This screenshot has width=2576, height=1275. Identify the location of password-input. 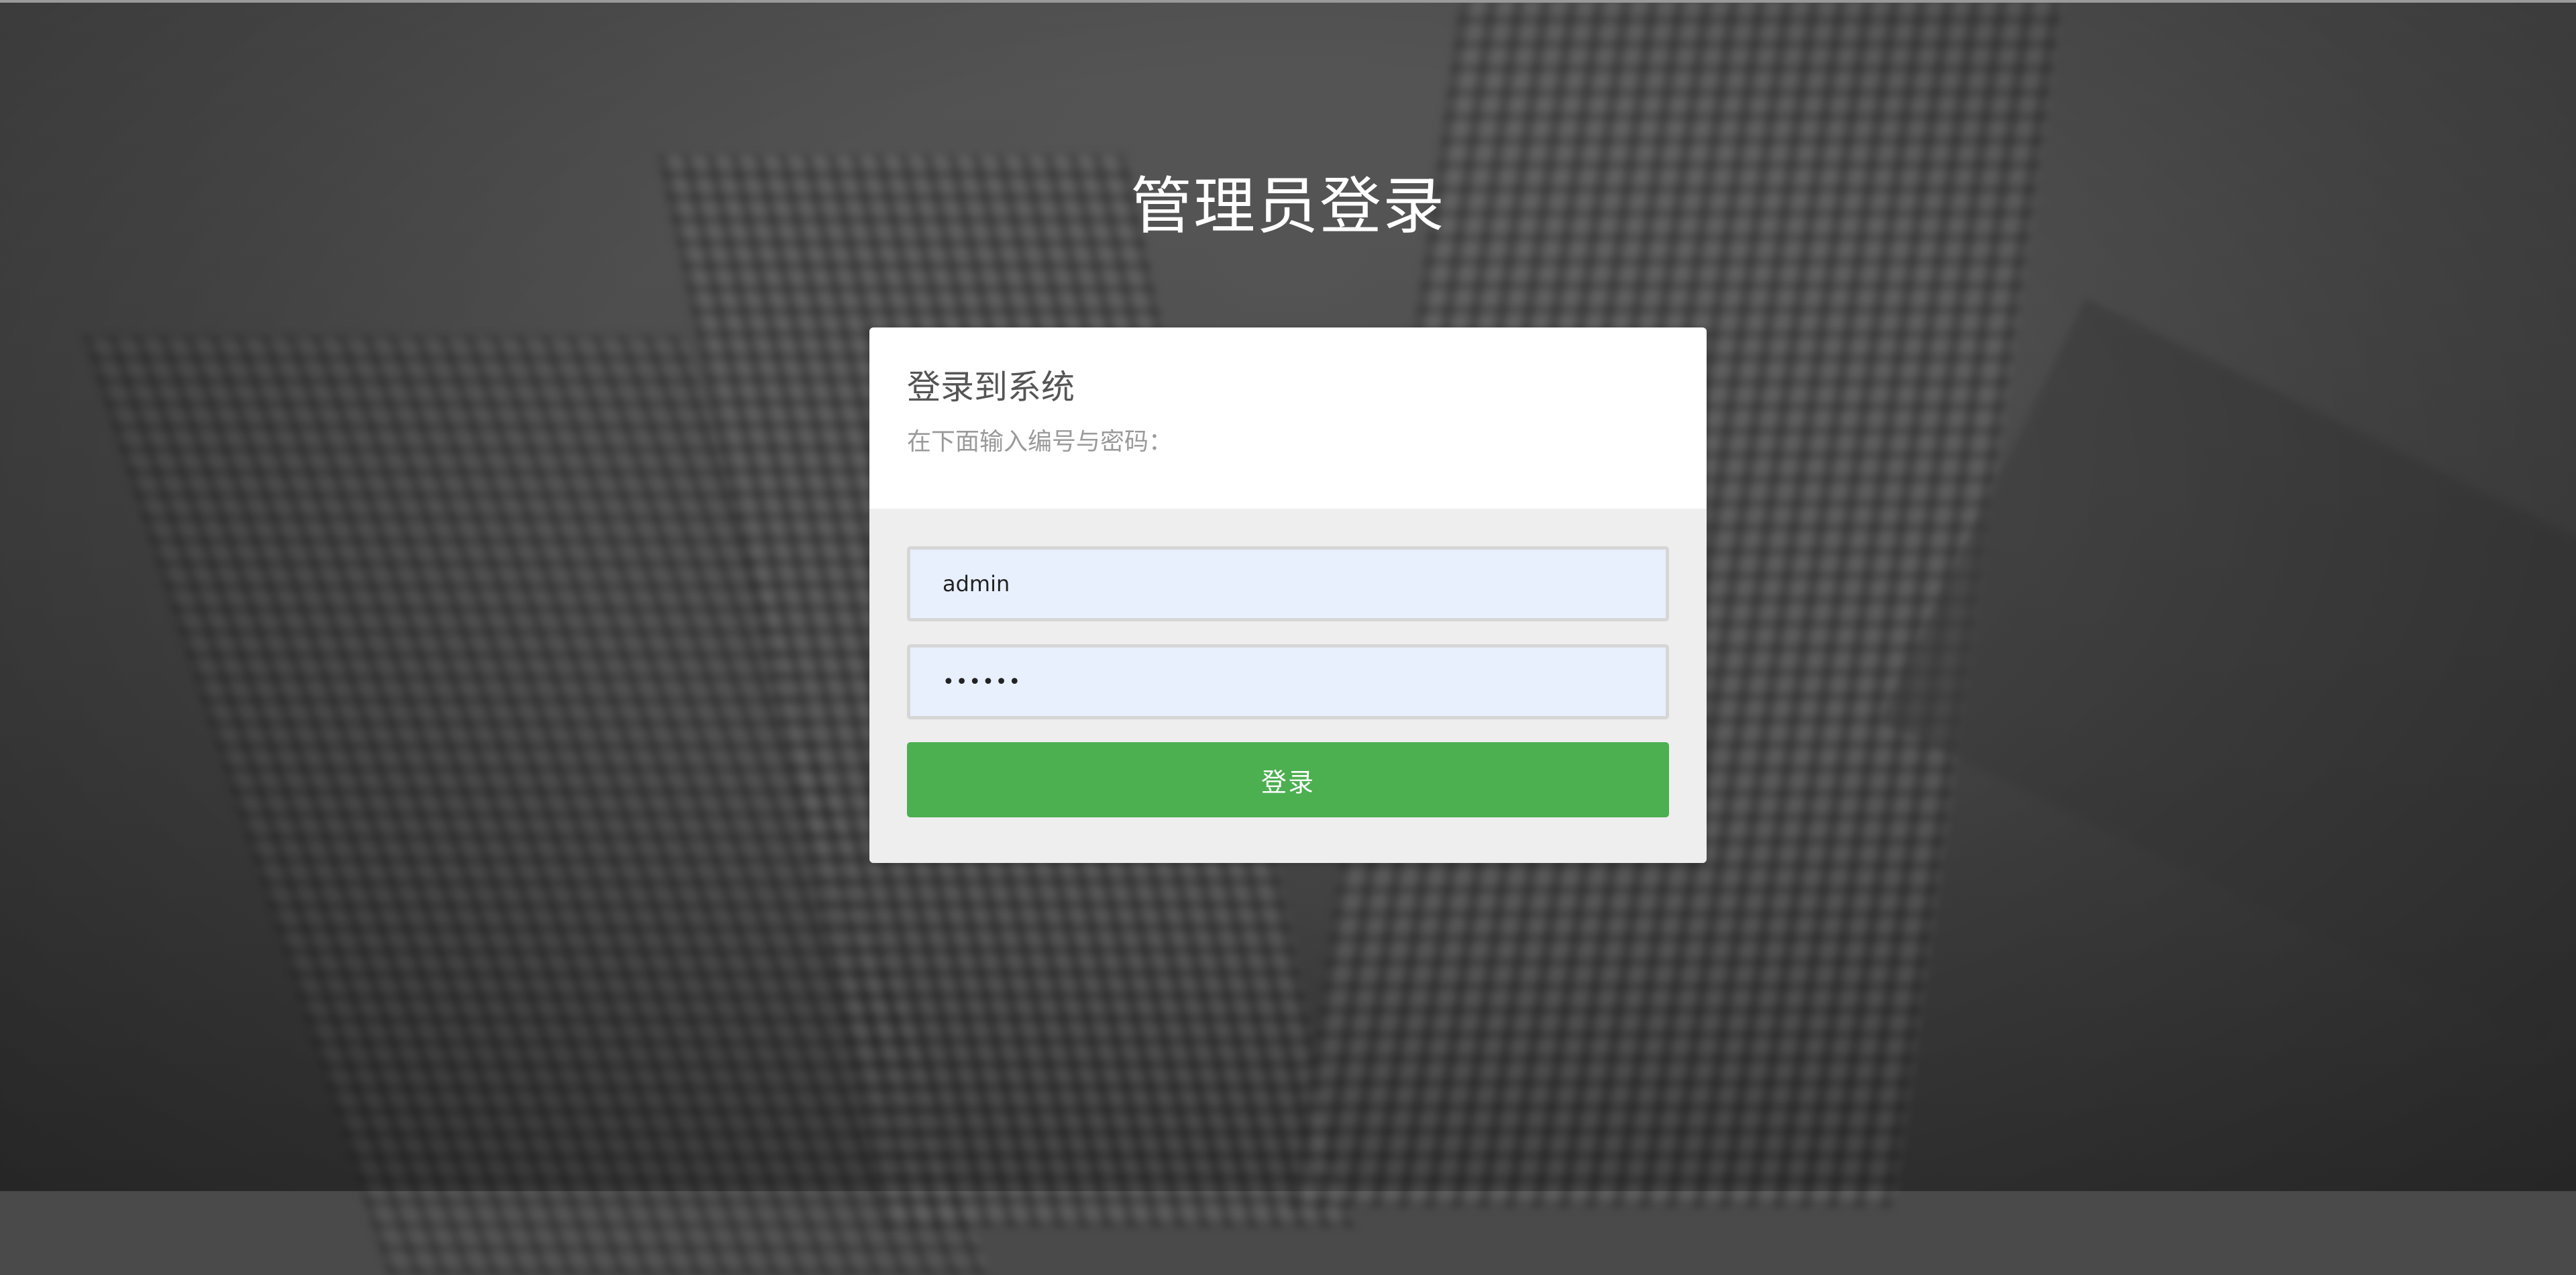
(1304, 682).